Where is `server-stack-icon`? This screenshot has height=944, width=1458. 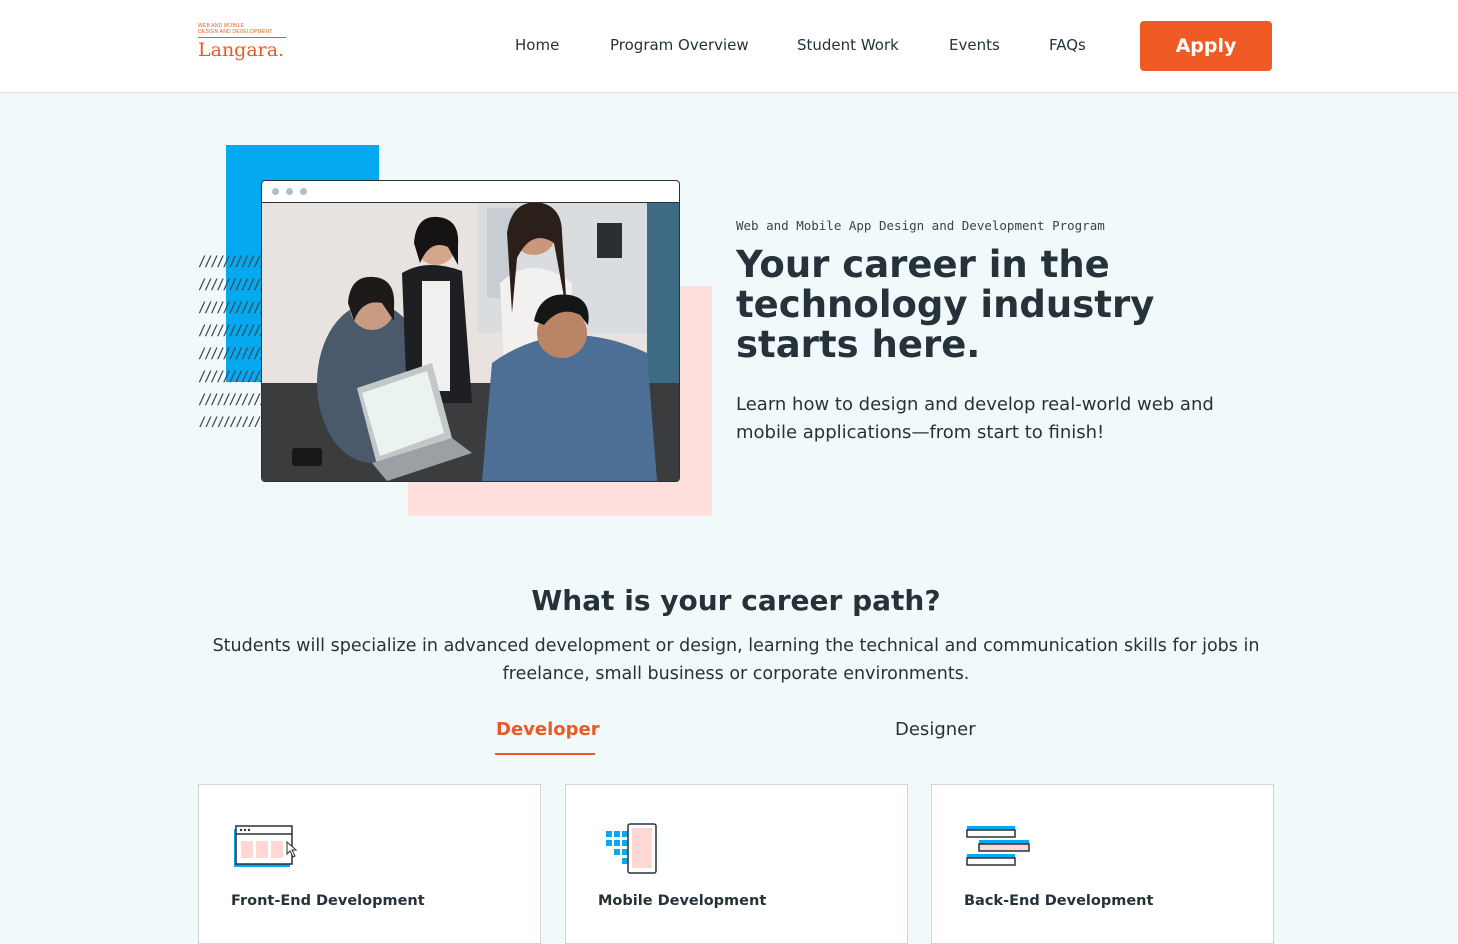 server-stack-icon is located at coordinates (998, 846).